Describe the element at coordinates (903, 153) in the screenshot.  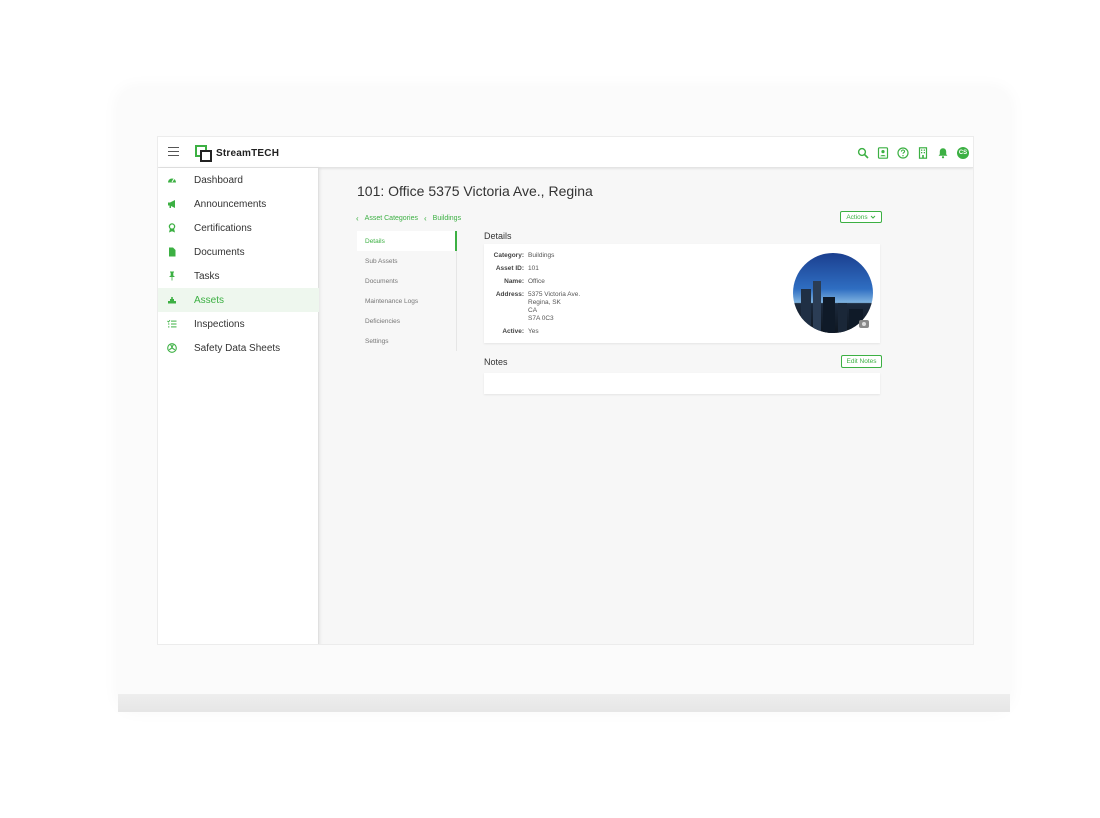
I see `help-icon` at that location.